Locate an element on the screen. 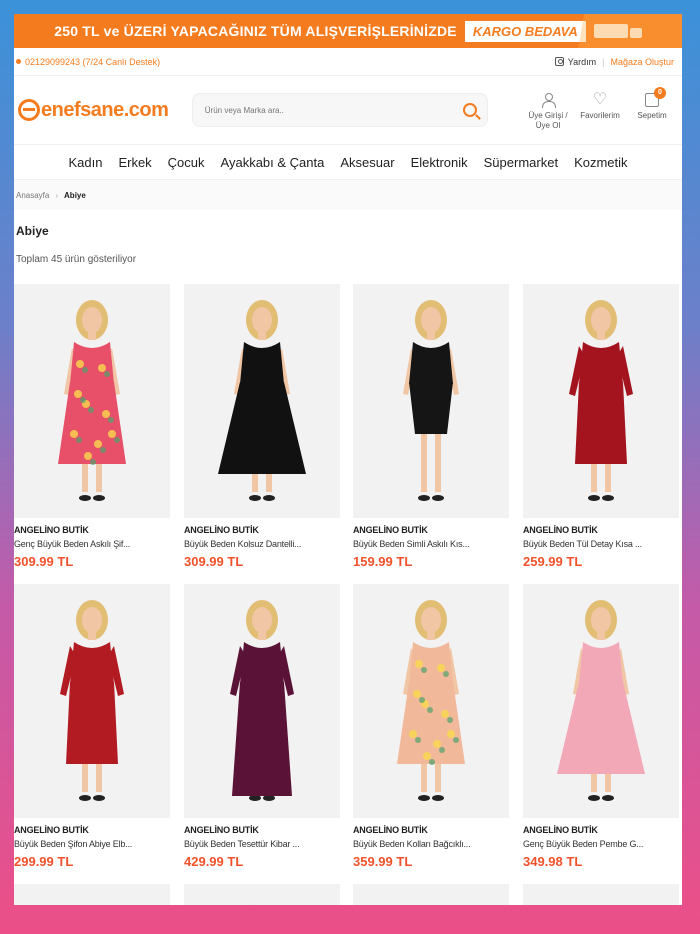 The image size is (700, 934). nav-item-erkek: Erkek is located at coordinates (134, 162).